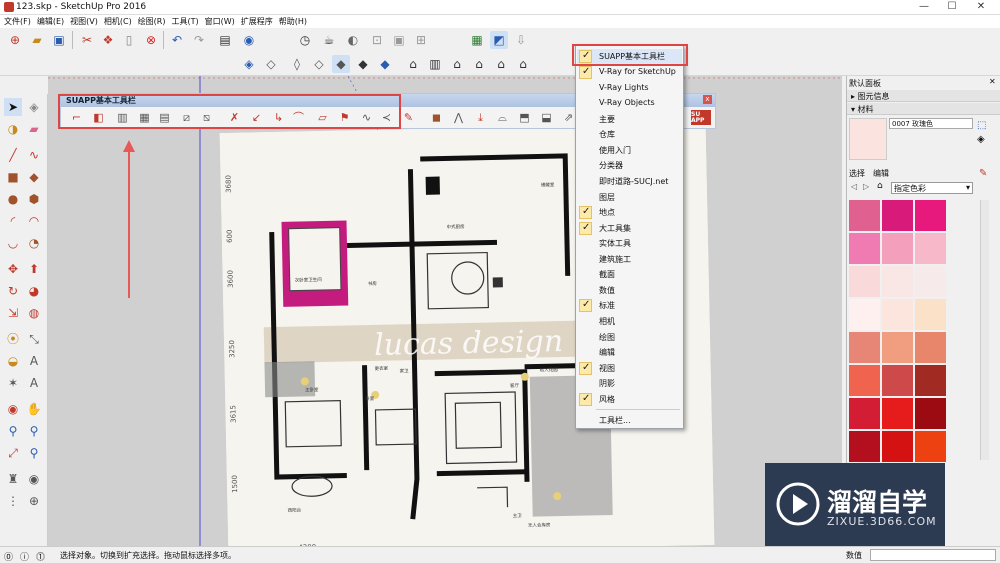 This screenshot has width=1000, height=563. I want to click on measurements-field, so click(933, 555).